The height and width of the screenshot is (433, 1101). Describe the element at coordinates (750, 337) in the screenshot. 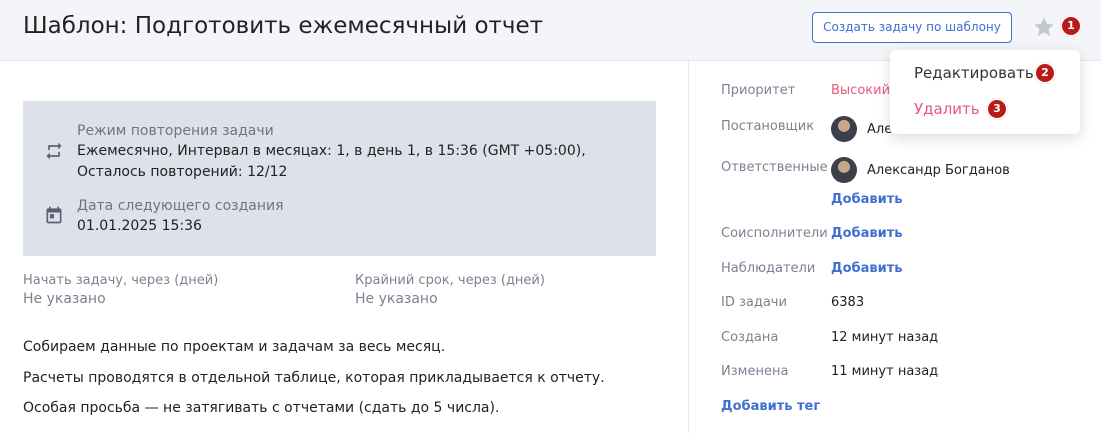

I see `created-label: Создана` at that location.